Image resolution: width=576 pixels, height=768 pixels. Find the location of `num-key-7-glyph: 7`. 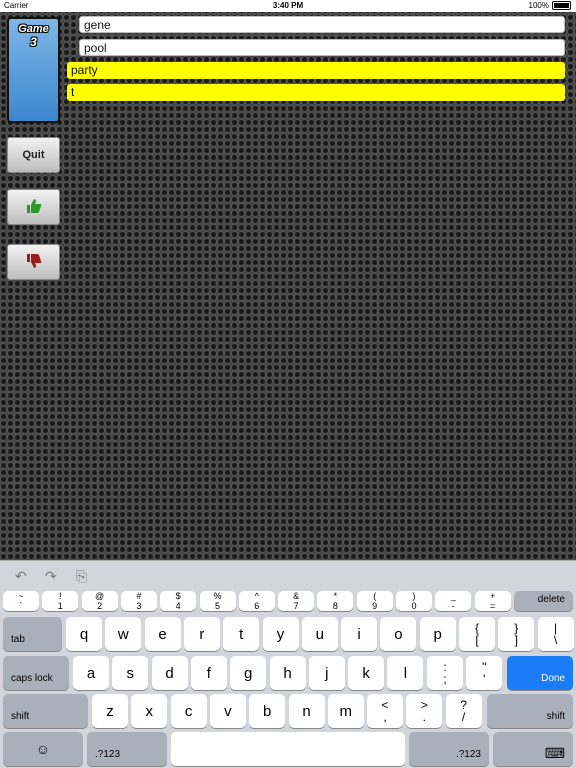

num-key-7-glyph: 7 is located at coordinates (296, 606).